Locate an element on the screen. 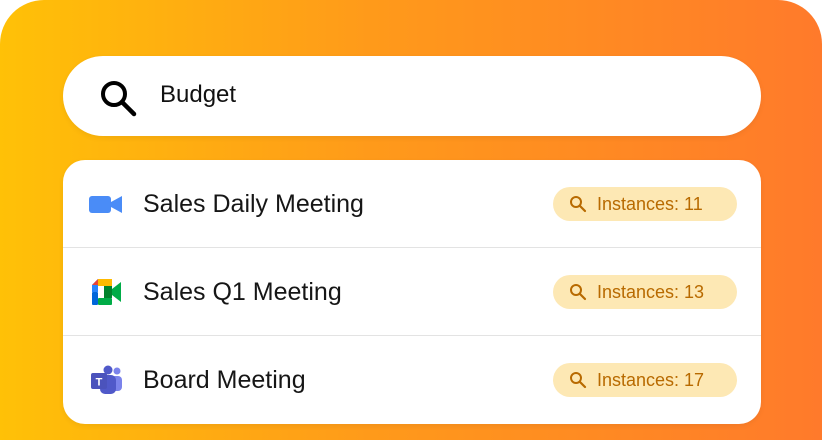 This screenshot has width=822, height=440. badge-label: Instances: 13 is located at coordinates (651, 292).